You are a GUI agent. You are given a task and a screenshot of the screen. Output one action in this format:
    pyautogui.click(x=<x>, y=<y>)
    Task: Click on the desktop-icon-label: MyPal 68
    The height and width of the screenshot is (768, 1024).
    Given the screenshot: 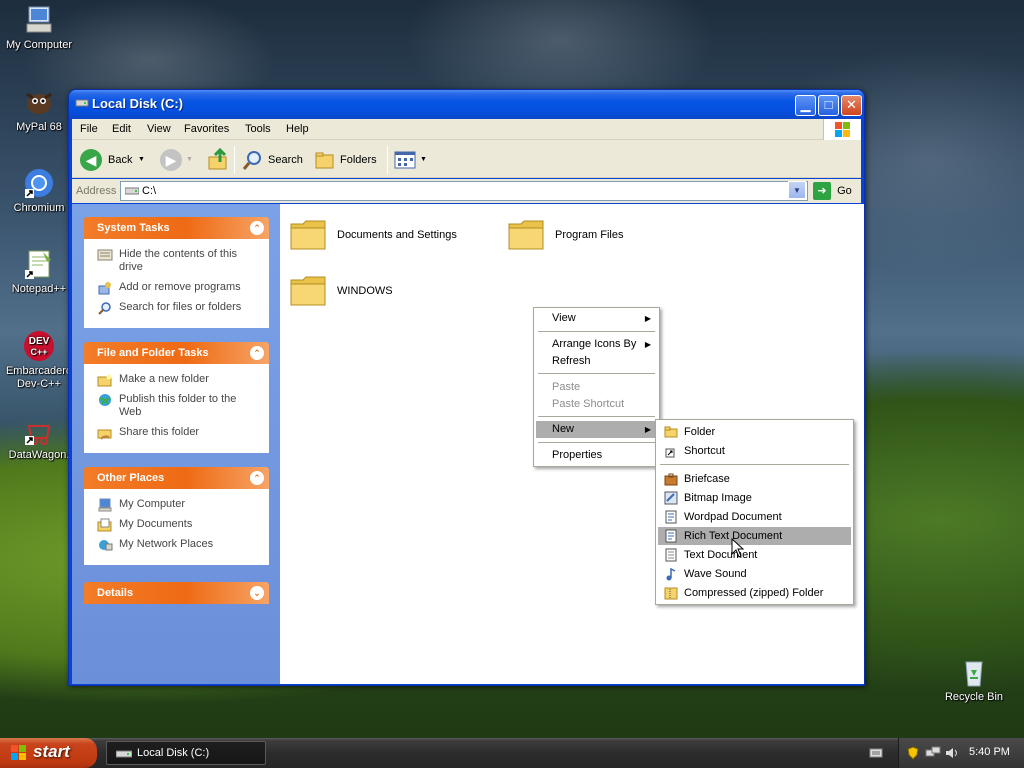 What is the action you would take?
    pyautogui.click(x=39, y=127)
    